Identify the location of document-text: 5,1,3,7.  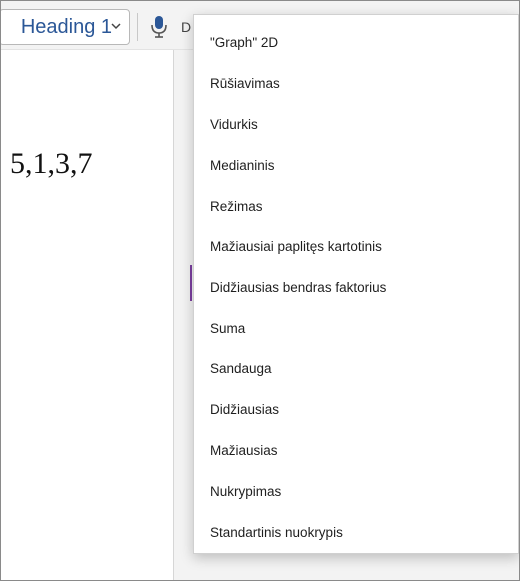
(51, 163).